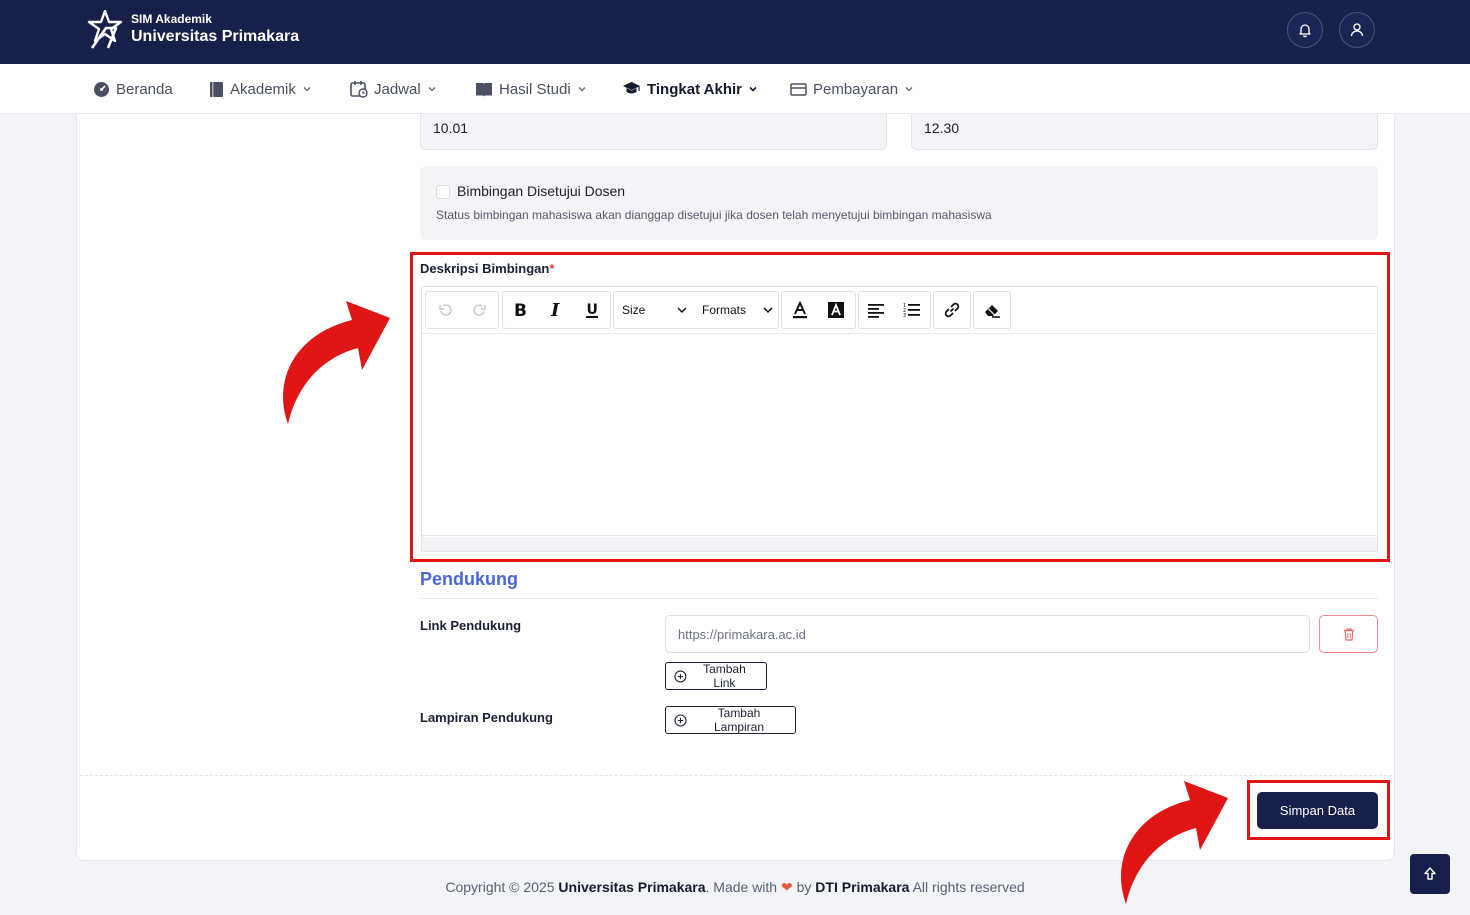 This screenshot has width=1470, height=915. Describe the element at coordinates (634, 310) in the screenshot. I see `size-select-label: Size` at that location.